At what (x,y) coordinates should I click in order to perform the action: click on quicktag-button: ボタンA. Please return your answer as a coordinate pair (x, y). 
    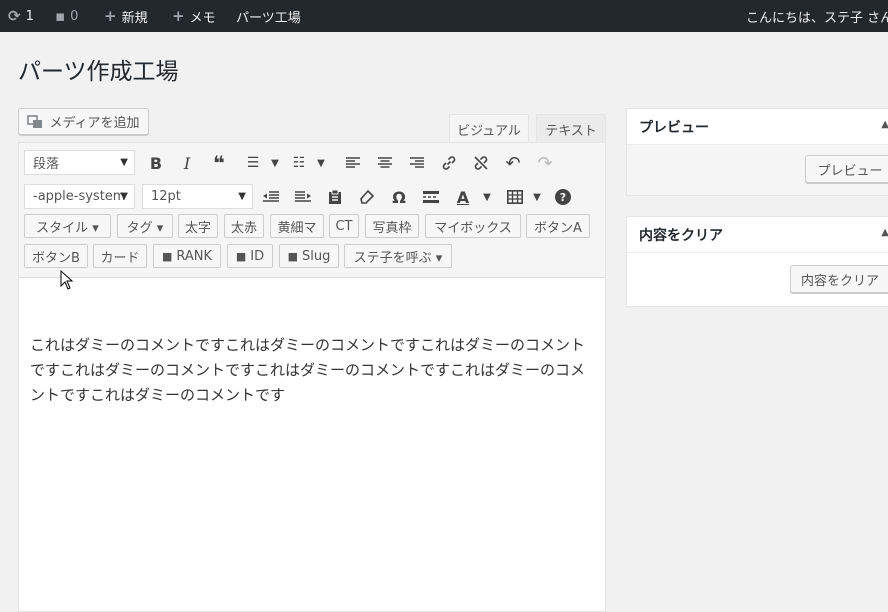
    Looking at the image, I should click on (558, 226).